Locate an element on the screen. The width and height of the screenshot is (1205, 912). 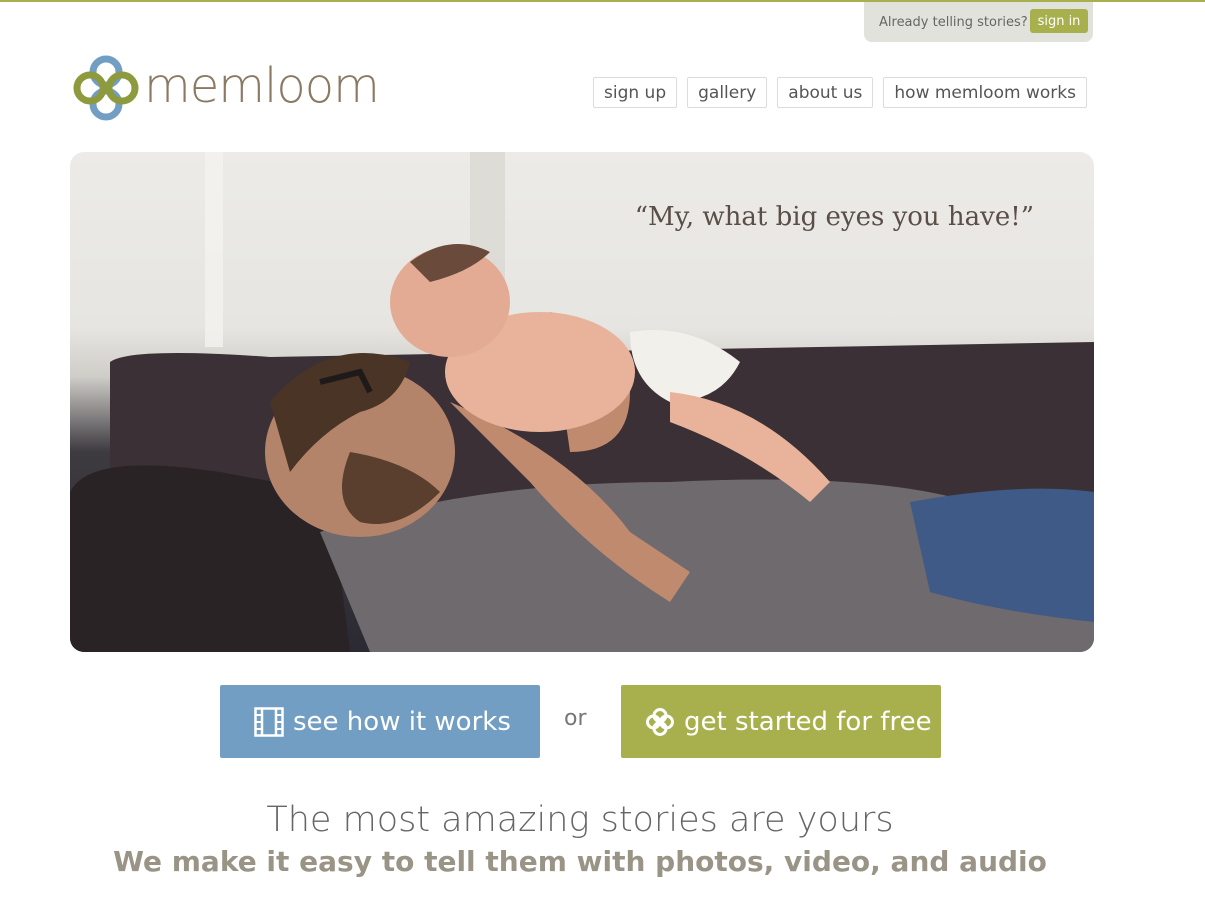
quatrefoil-knot-icon is located at coordinates (106, 87).